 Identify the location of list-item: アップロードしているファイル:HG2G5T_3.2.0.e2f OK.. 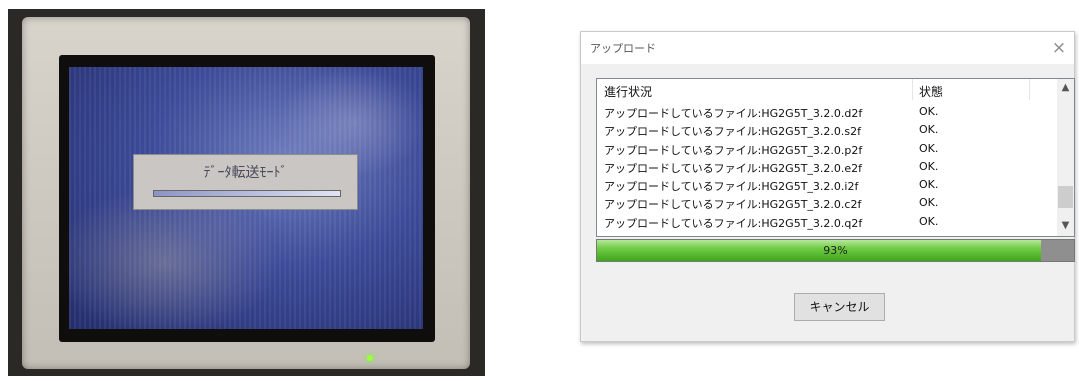
(827, 167).